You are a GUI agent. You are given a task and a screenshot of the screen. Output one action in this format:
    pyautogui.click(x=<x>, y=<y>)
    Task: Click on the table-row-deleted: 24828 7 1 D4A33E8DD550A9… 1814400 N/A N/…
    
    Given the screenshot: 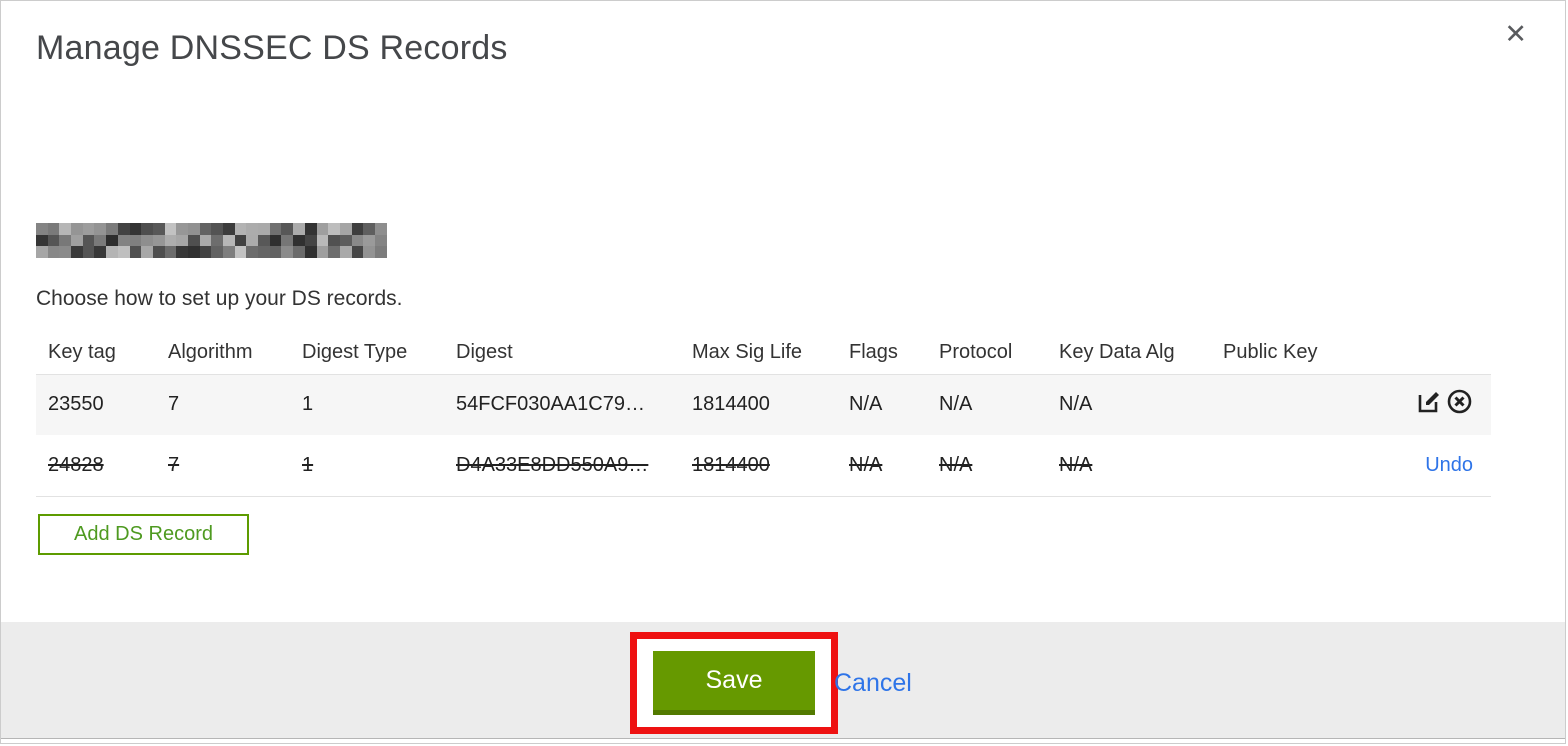 What is the action you would take?
    pyautogui.click(x=763, y=466)
    